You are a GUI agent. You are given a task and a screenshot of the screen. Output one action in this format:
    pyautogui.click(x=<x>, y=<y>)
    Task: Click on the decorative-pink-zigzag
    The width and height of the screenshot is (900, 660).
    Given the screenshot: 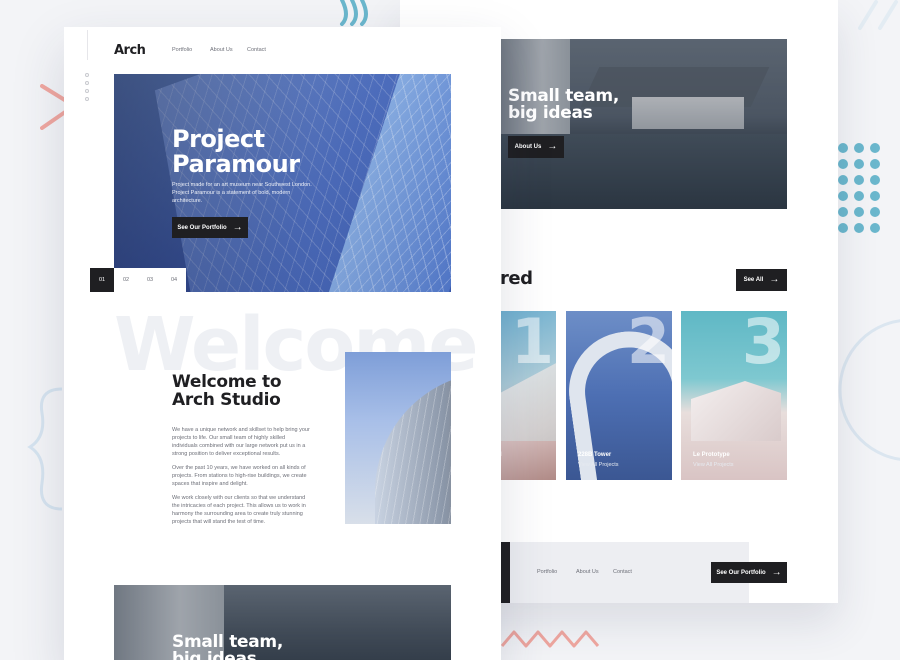 What is the action you would take?
    pyautogui.click(x=550, y=639)
    